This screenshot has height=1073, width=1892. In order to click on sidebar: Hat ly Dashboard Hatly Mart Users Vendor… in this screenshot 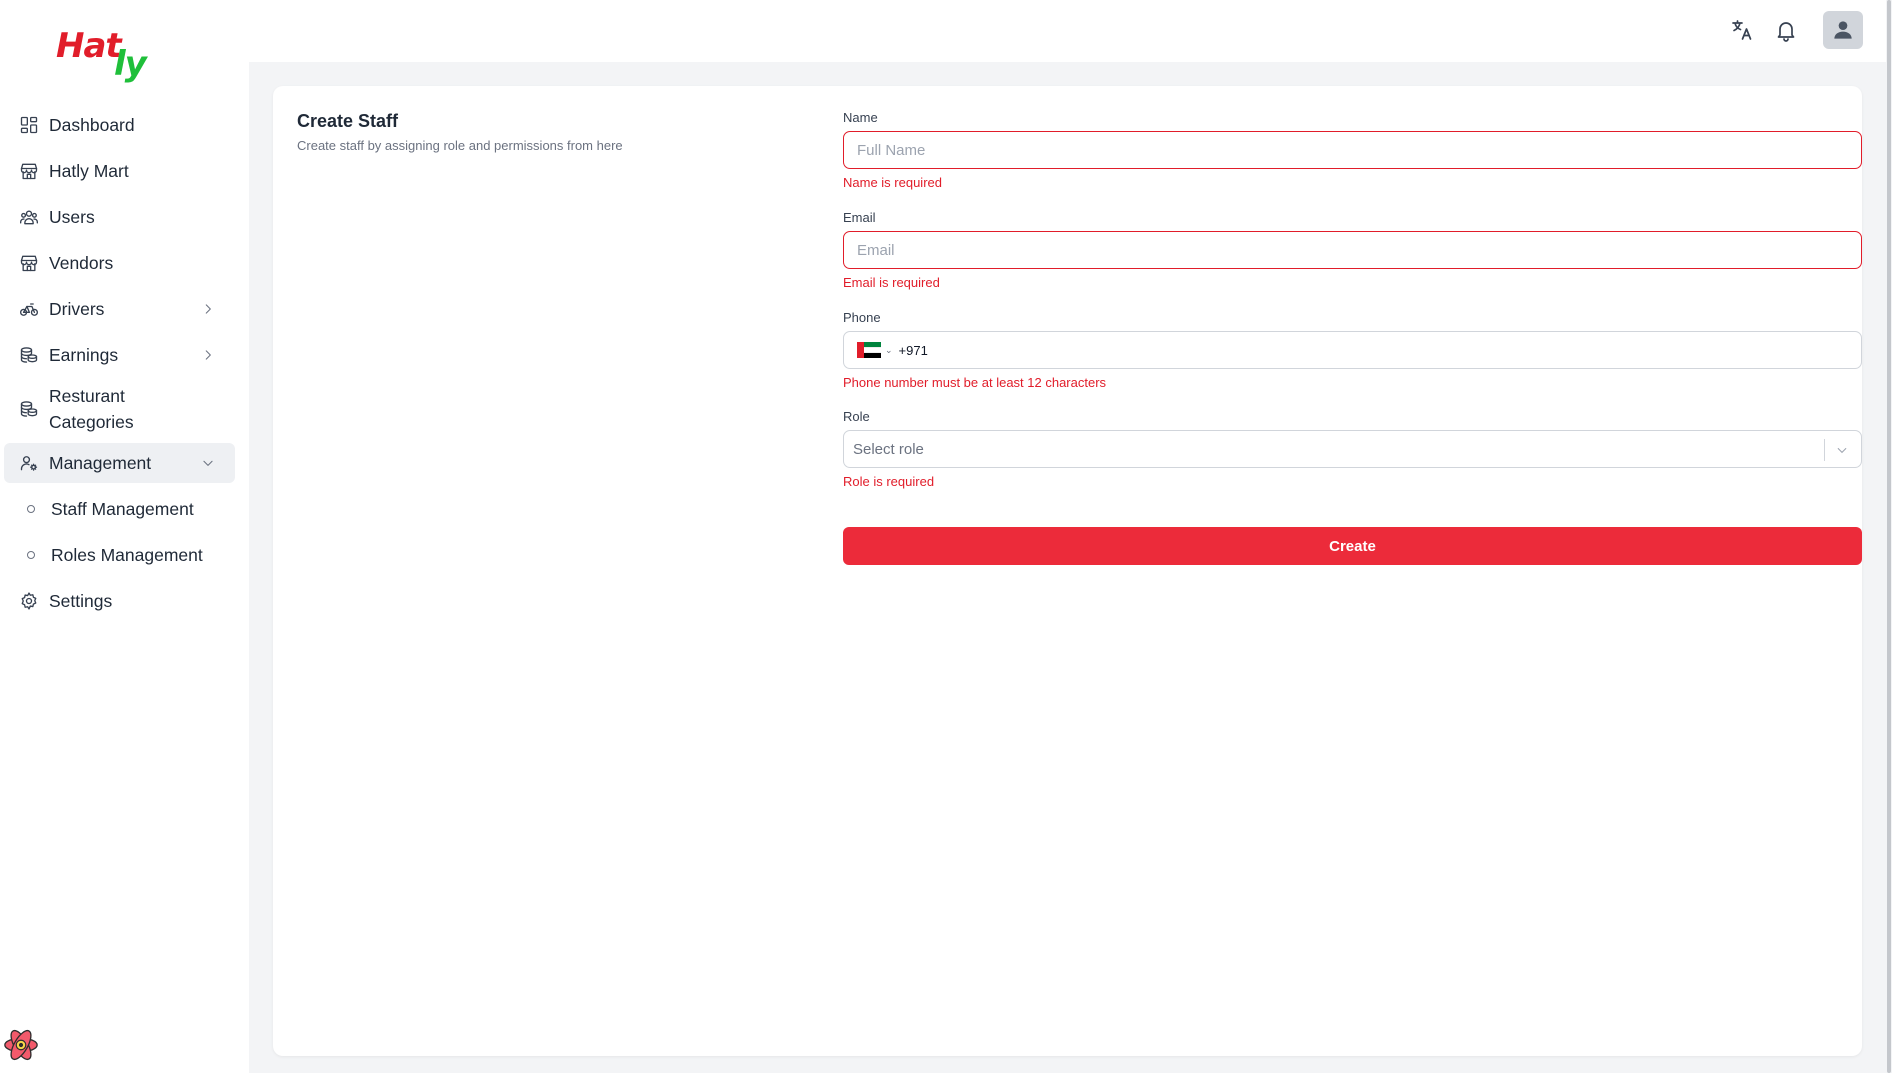, I will do `click(124, 536)`.